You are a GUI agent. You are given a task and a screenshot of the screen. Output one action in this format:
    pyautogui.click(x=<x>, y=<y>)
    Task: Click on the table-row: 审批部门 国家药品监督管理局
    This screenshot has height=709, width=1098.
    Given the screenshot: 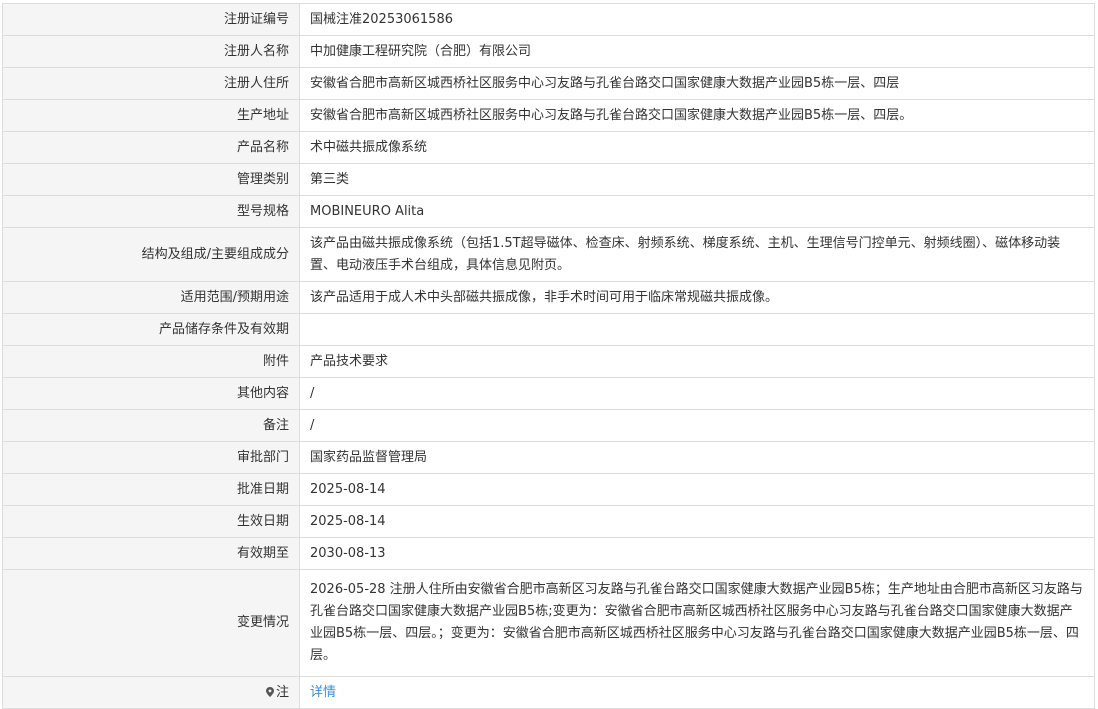 What is the action you would take?
    pyautogui.click(x=548, y=457)
    